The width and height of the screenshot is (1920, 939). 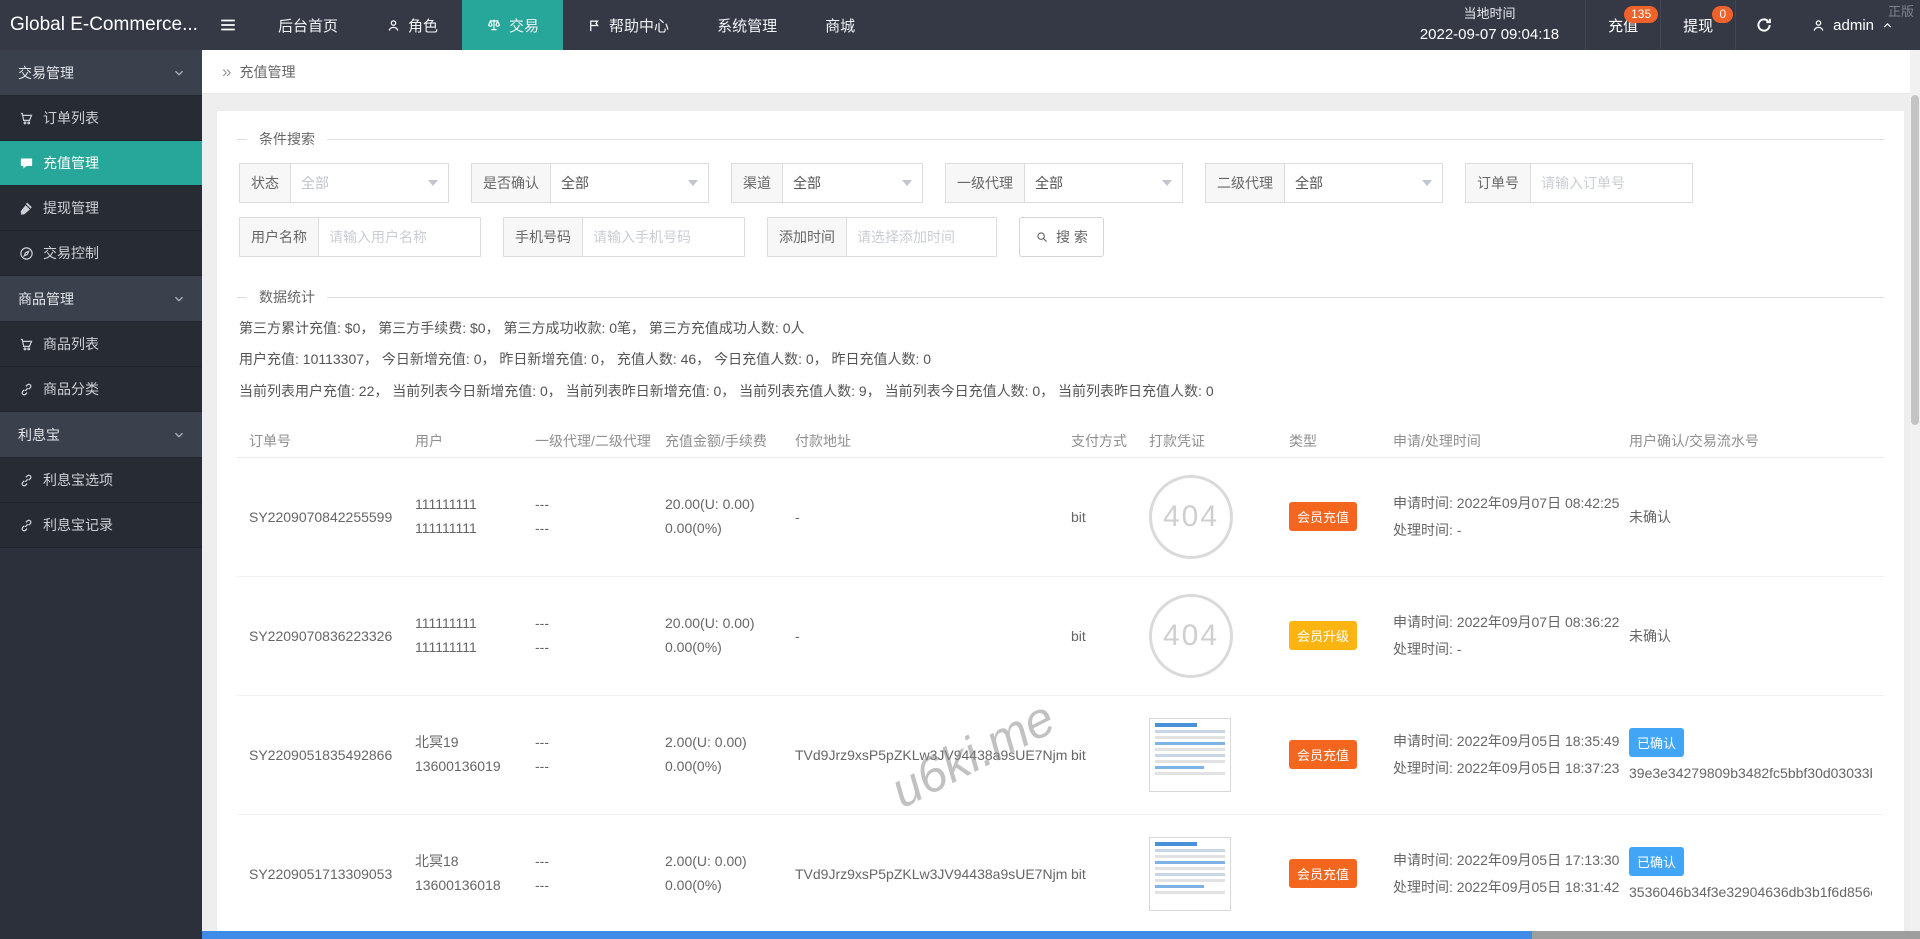 What do you see at coordinates (639, 26) in the screenshot?
I see `nav-item-label: 帮助中心` at bounding box center [639, 26].